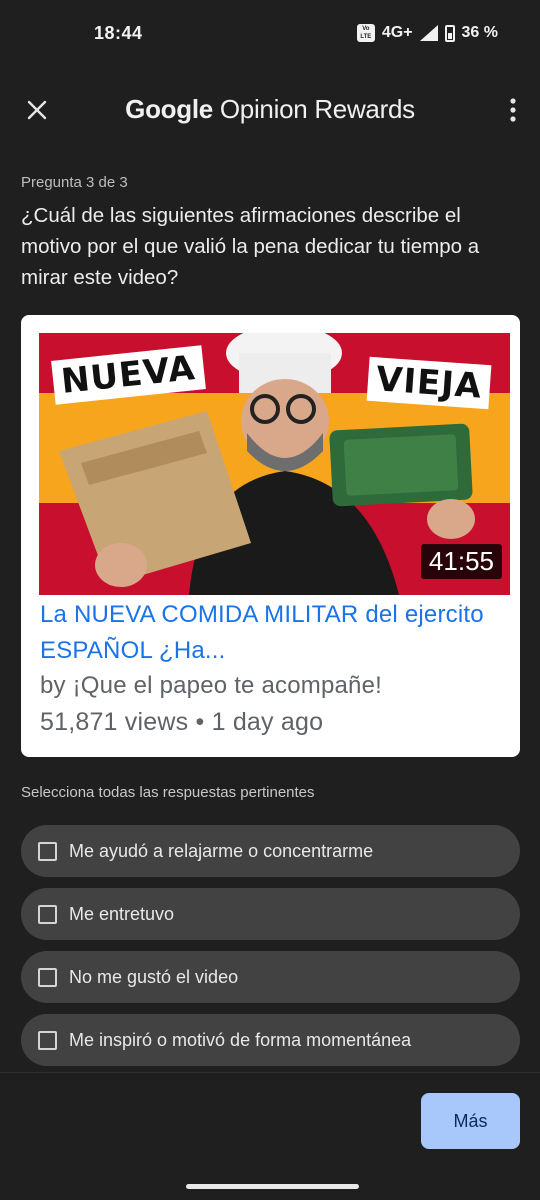 The width and height of the screenshot is (540, 1200). Describe the element at coordinates (122, 913) in the screenshot. I see `answer-option-label: Me entretuvo` at that location.